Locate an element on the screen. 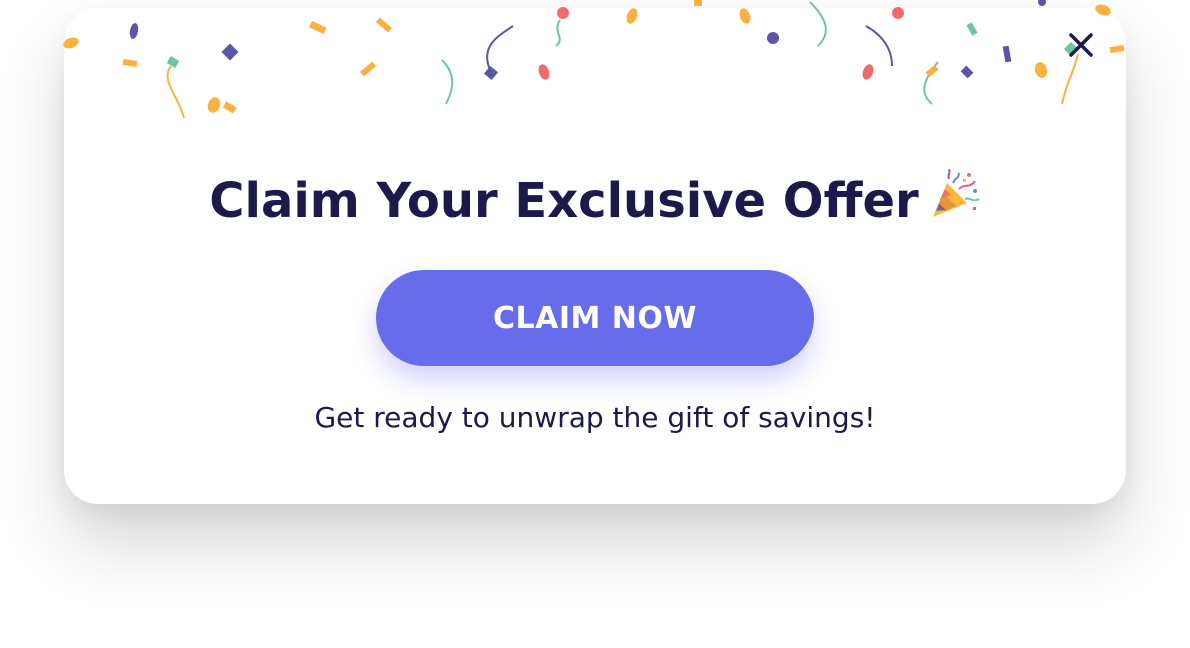 Image resolution: width=1190 pixels, height=648 pixels. modal-title-row: Claim Your Exclusive Offer is located at coordinates (595, 201).